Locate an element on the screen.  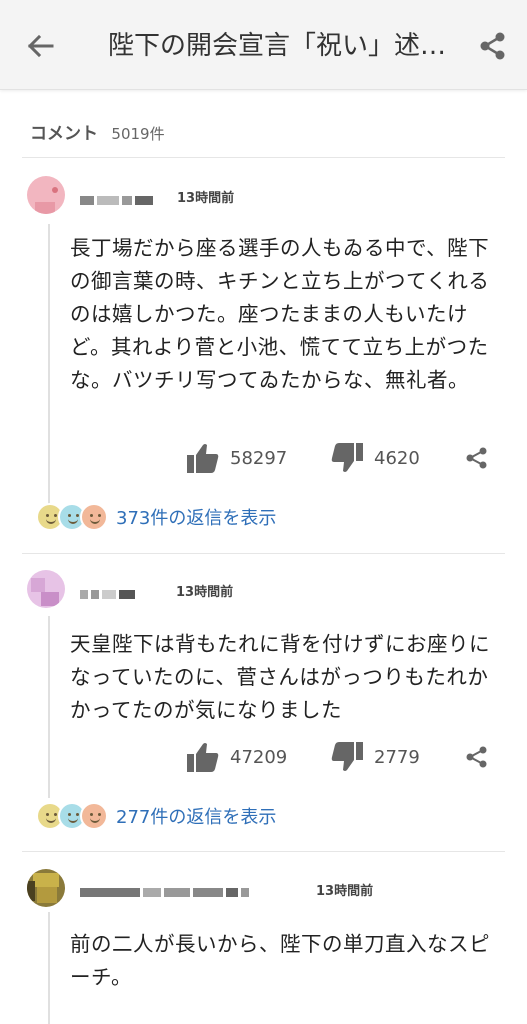
comments-label: コメント is located at coordinates (64, 134).